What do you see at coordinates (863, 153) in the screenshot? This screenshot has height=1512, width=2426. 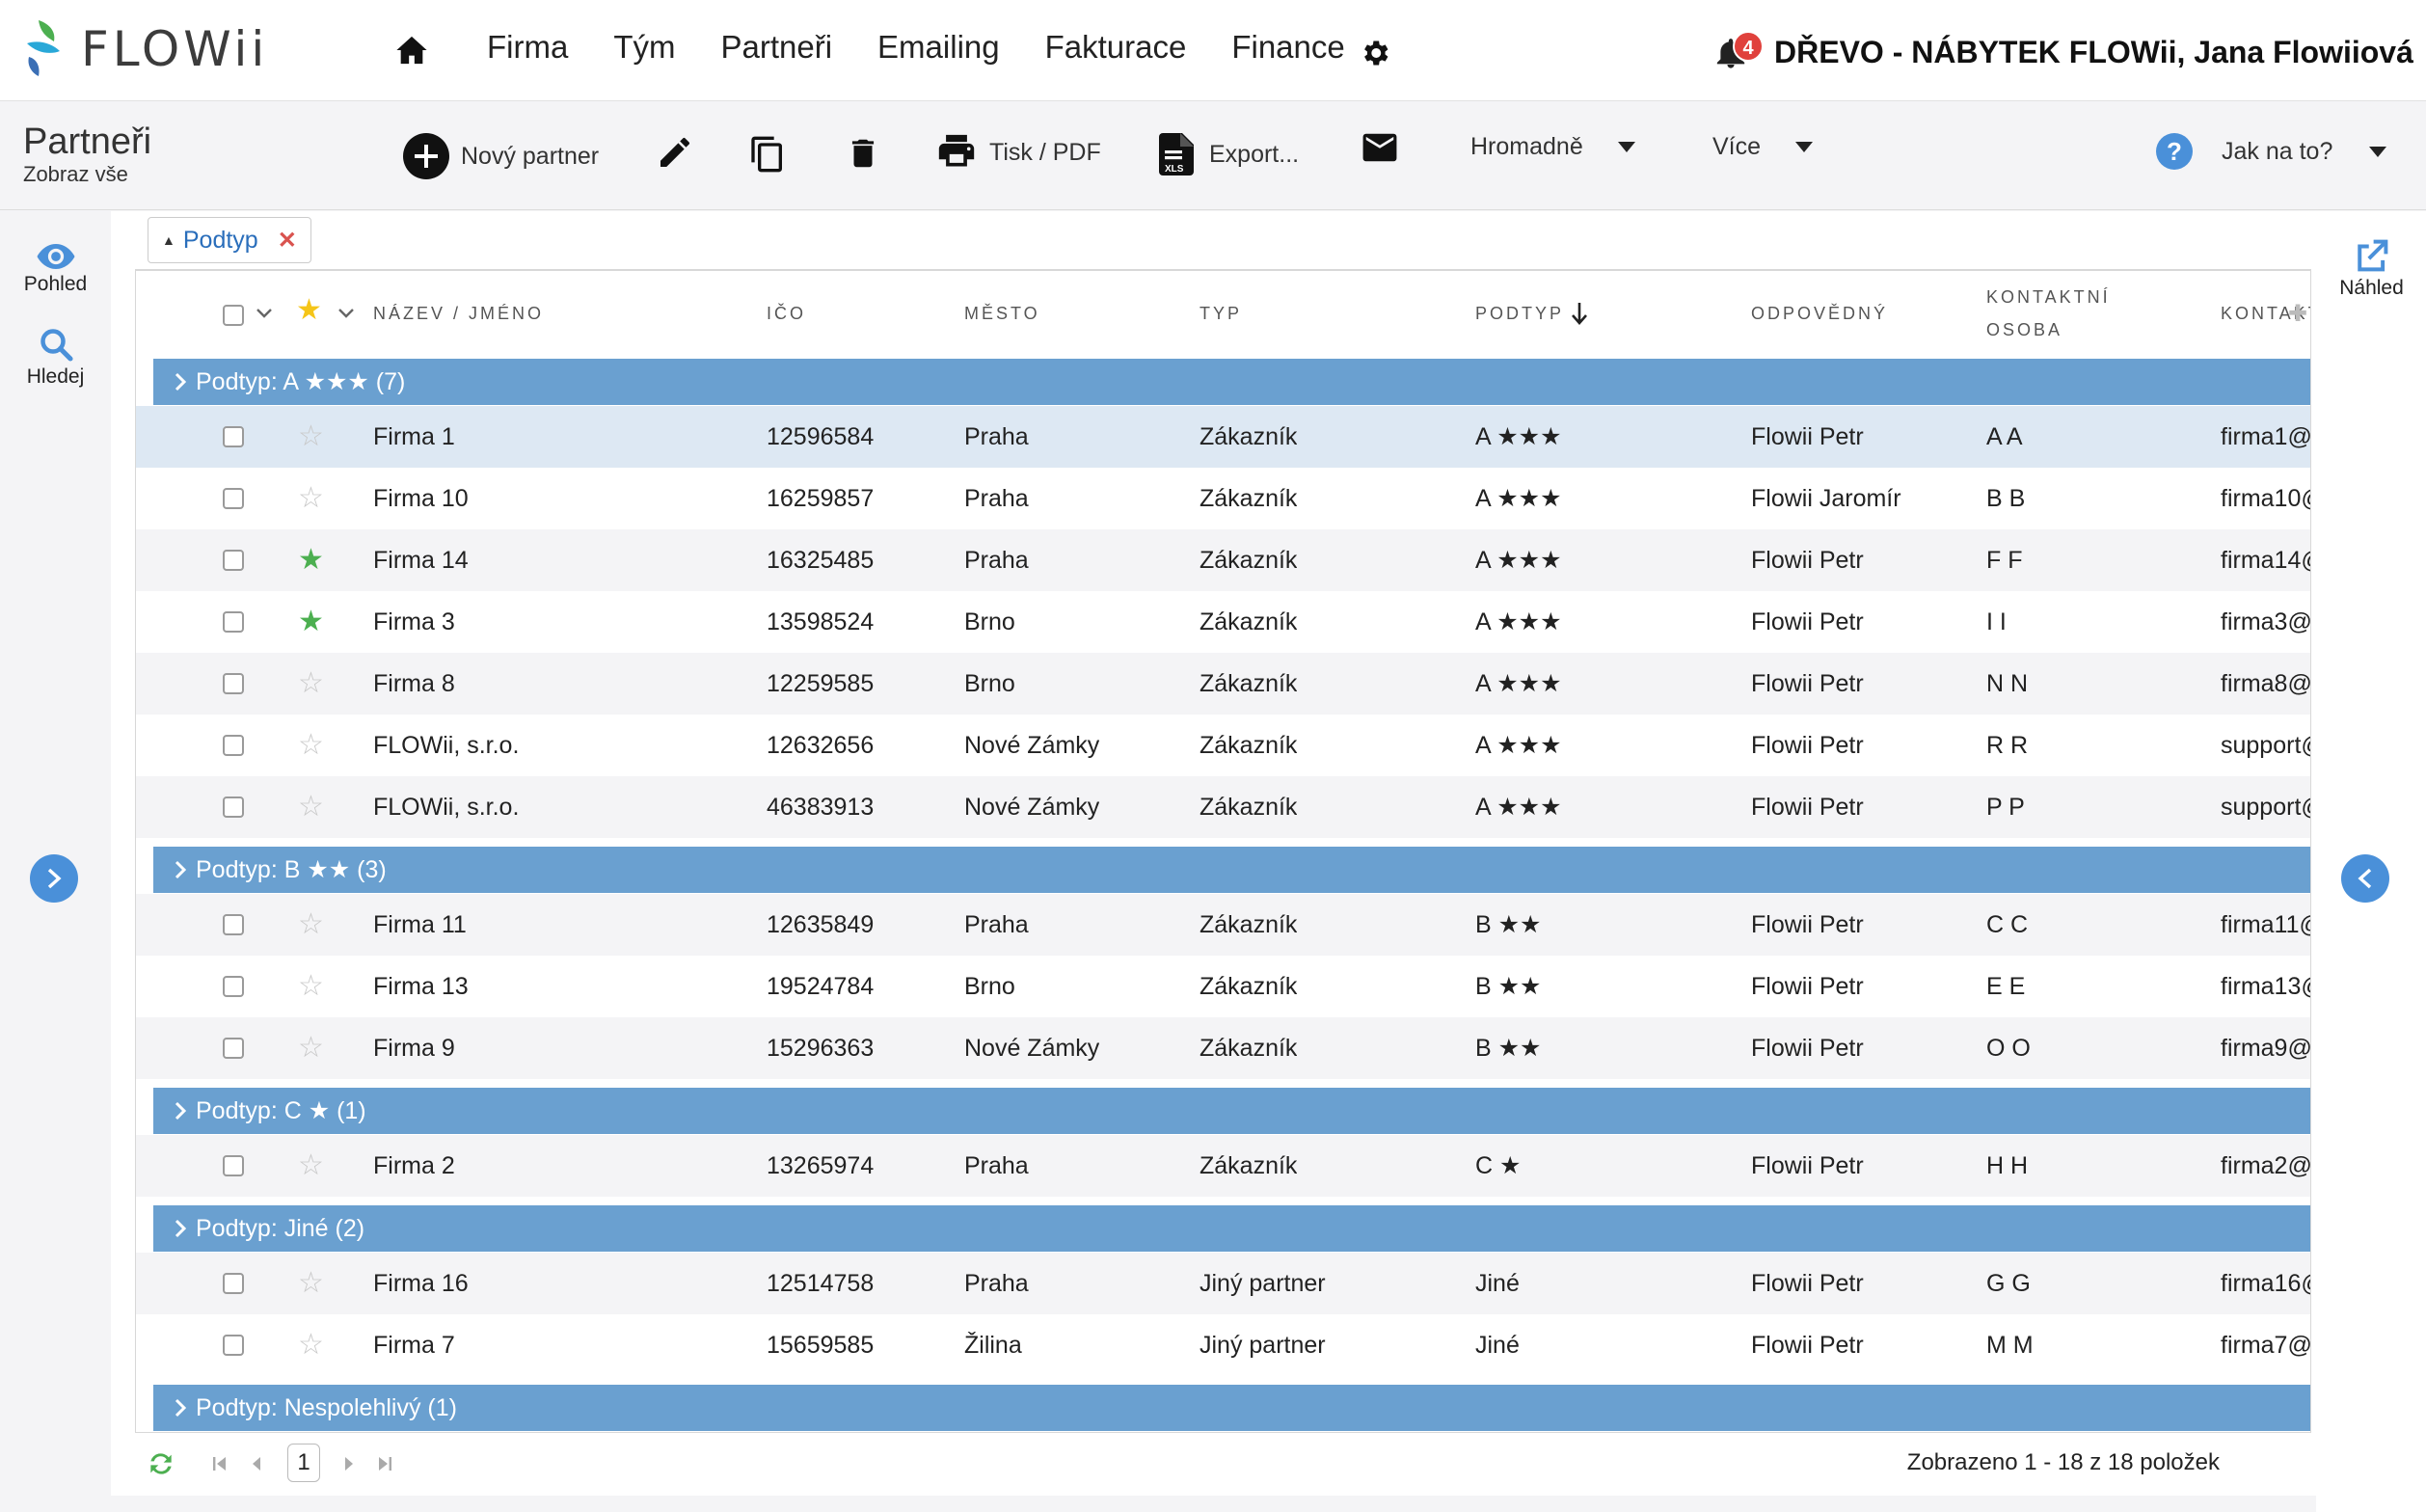 I see `delete-button` at bounding box center [863, 153].